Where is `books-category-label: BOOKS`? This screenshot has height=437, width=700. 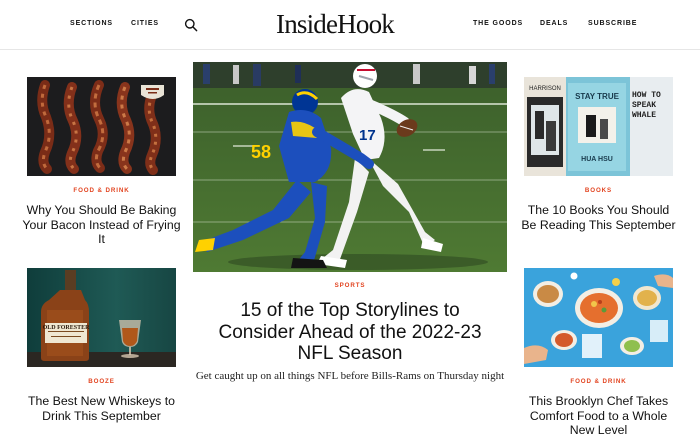
books-category-label: BOOKS is located at coordinates (598, 190).